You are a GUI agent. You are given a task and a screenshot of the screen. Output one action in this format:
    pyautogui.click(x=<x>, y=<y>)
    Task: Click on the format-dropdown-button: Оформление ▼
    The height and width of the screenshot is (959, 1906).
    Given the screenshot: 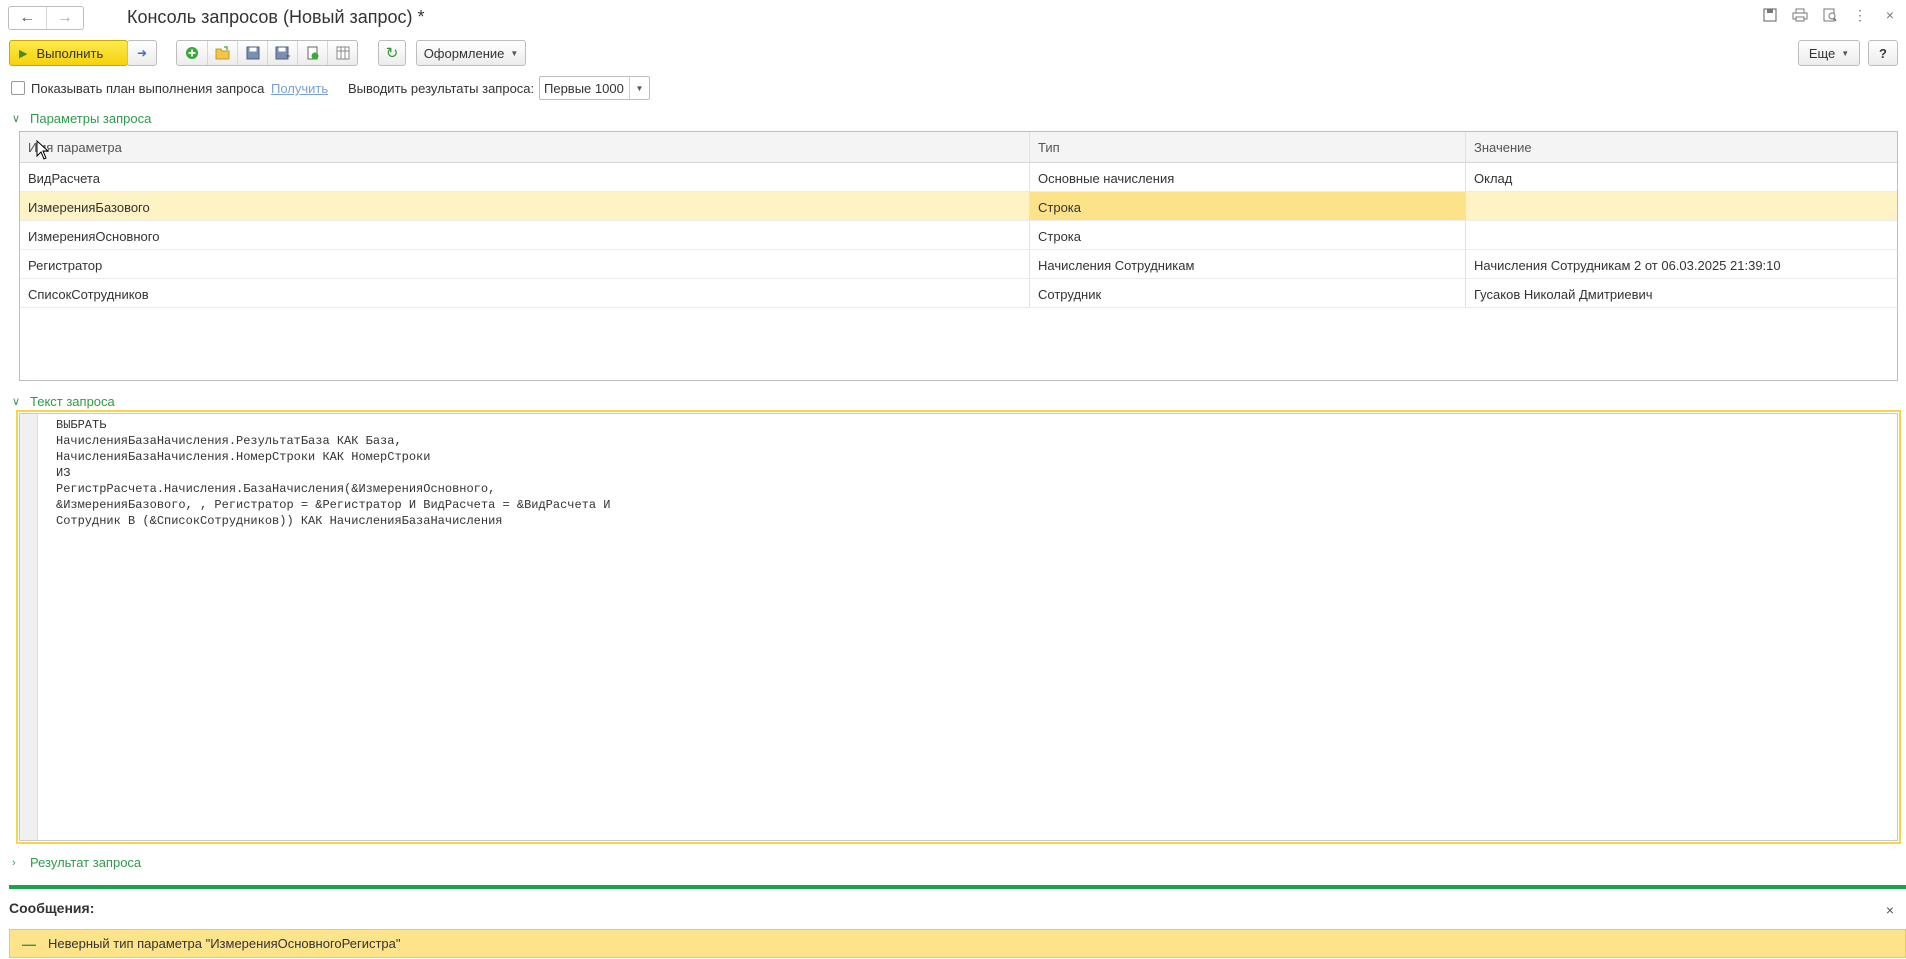 What is the action you would take?
    pyautogui.click(x=471, y=53)
    